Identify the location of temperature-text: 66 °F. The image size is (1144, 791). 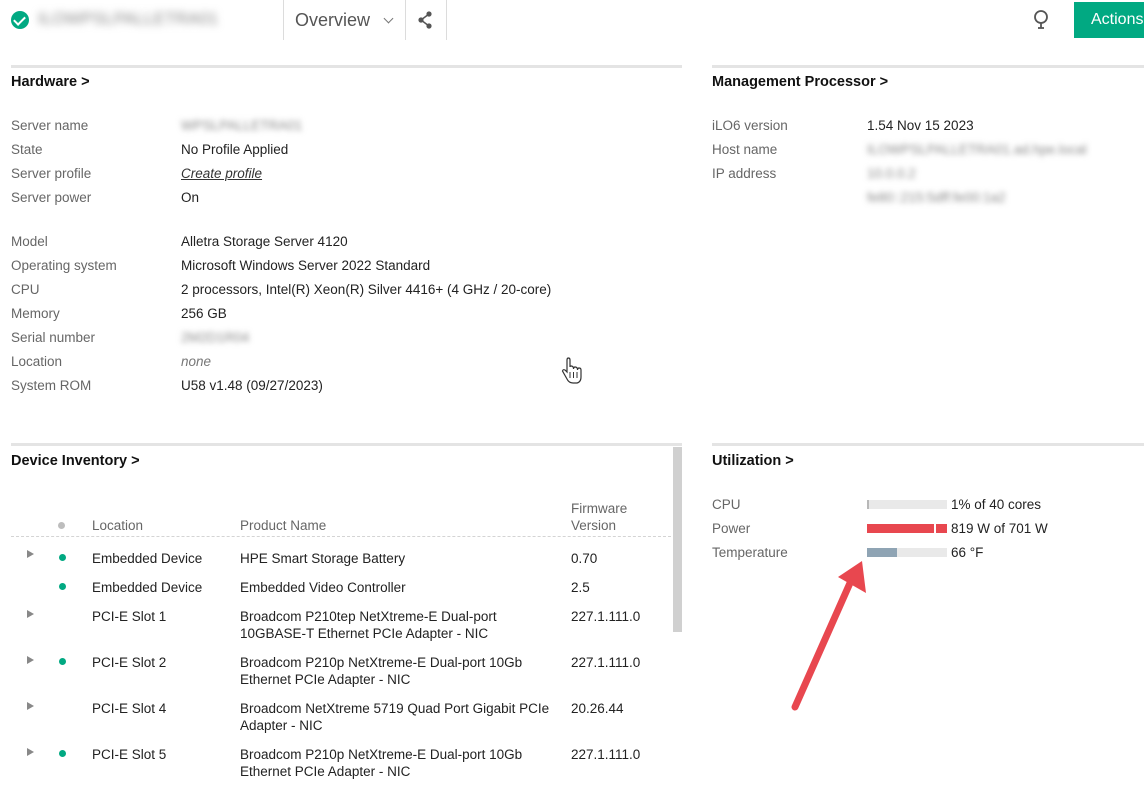
(967, 552).